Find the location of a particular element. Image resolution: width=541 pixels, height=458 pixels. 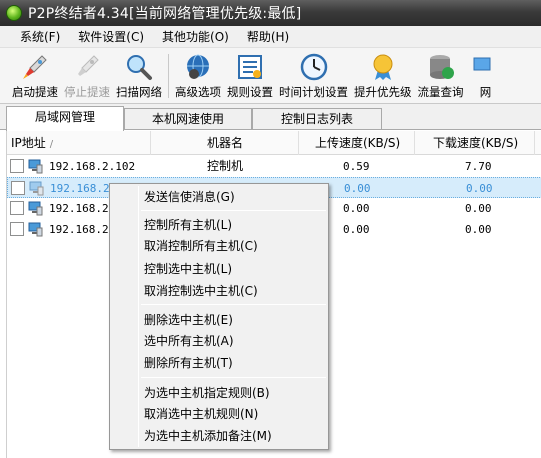

table-header: IP地址 / 机器名 上传速度(KB/S) 下载速度(KB/S) is located at coordinates (274, 143).